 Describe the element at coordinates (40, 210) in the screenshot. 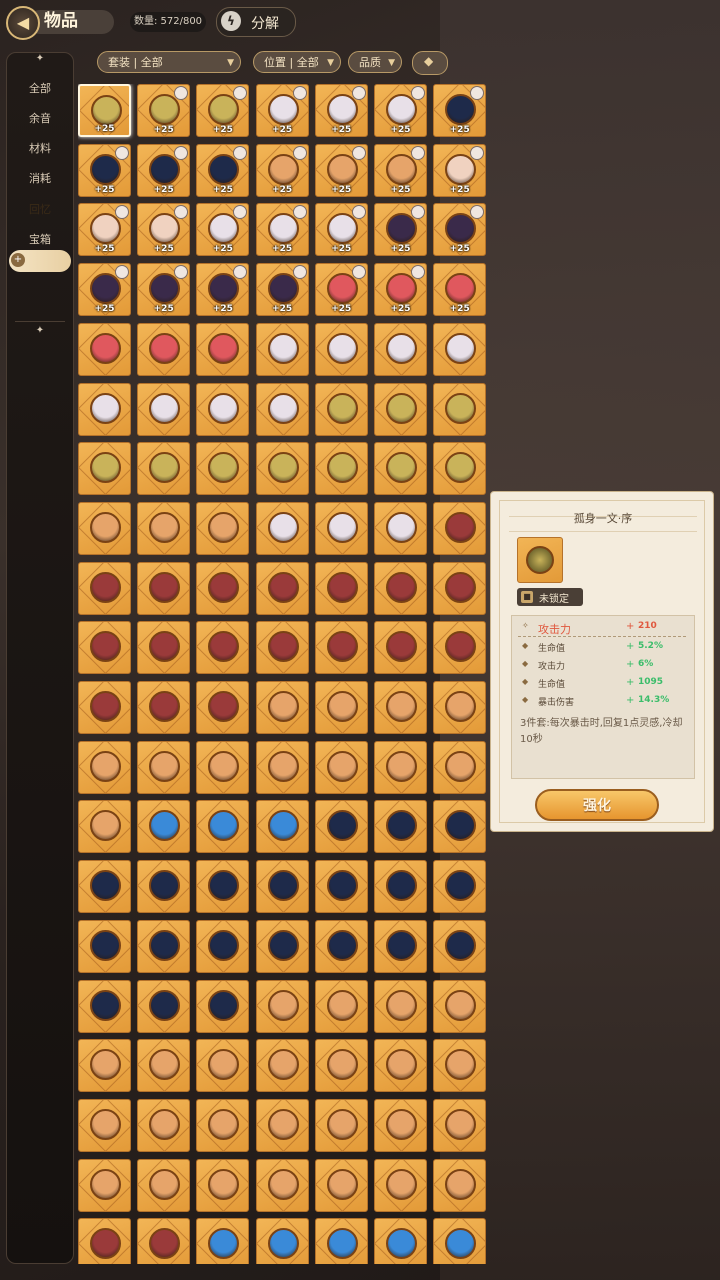

I see `sidebar-item-memories: 回忆` at that location.